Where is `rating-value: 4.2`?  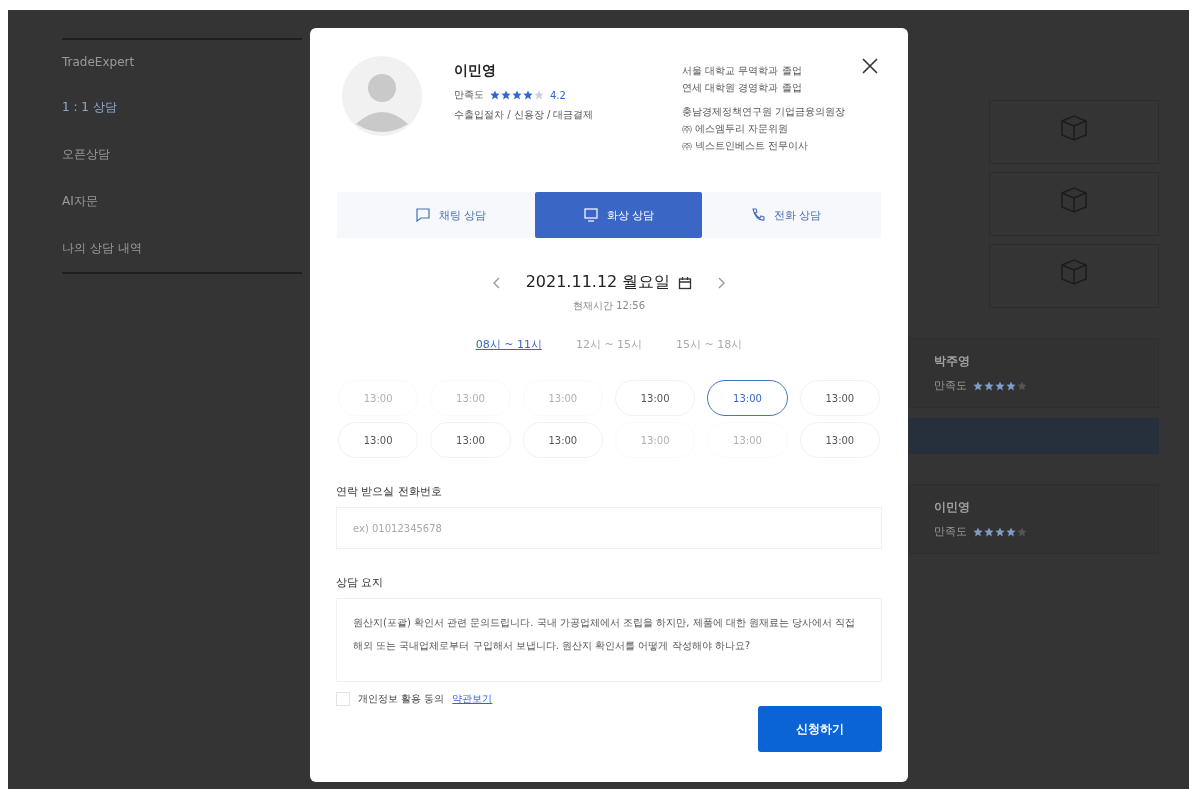
rating-value: 4.2 is located at coordinates (558, 95).